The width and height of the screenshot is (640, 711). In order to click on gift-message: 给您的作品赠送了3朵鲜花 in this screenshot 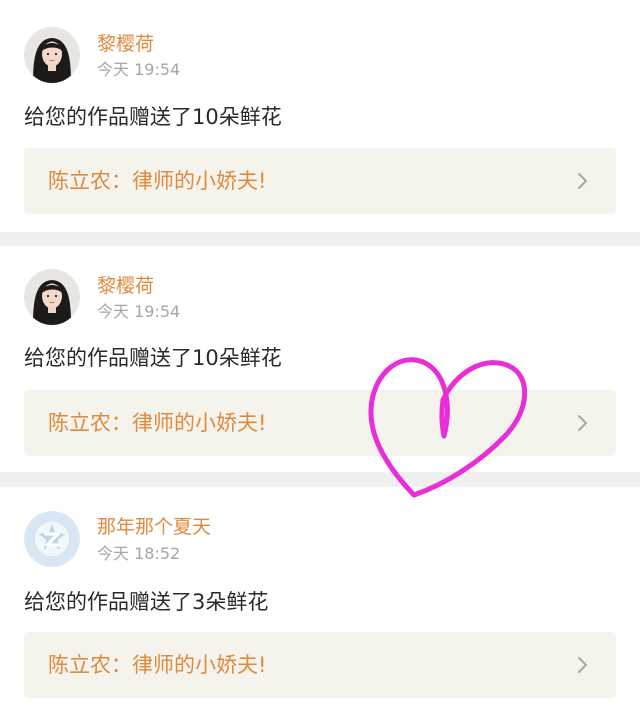, I will do `click(146, 602)`.